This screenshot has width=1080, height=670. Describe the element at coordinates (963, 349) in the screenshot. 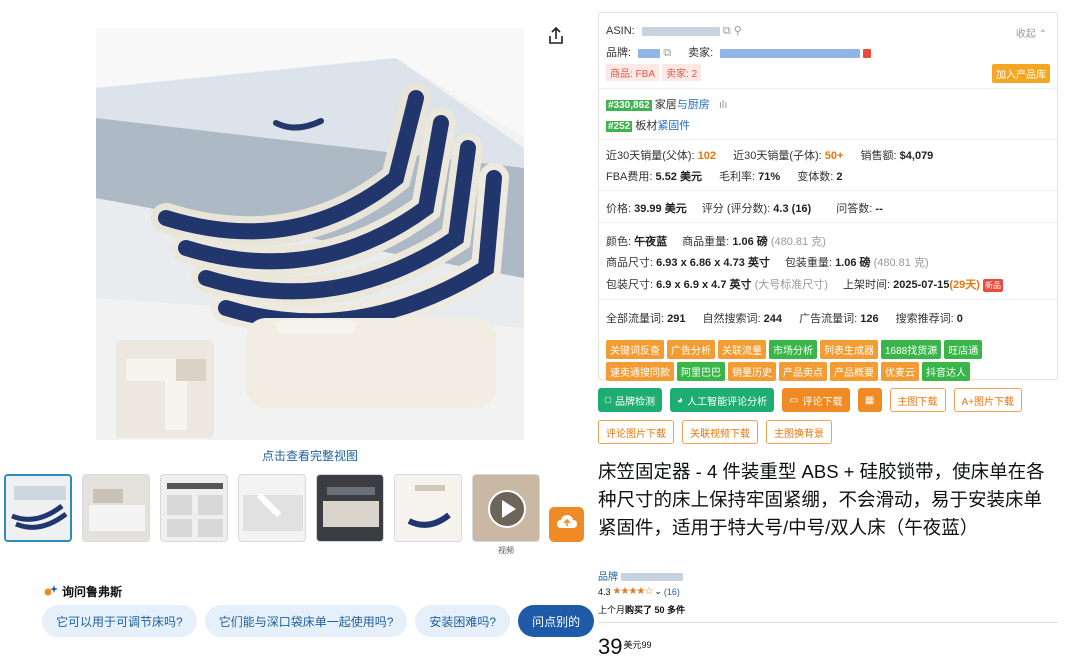

I see `tool-tag: 旺店通` at that location.